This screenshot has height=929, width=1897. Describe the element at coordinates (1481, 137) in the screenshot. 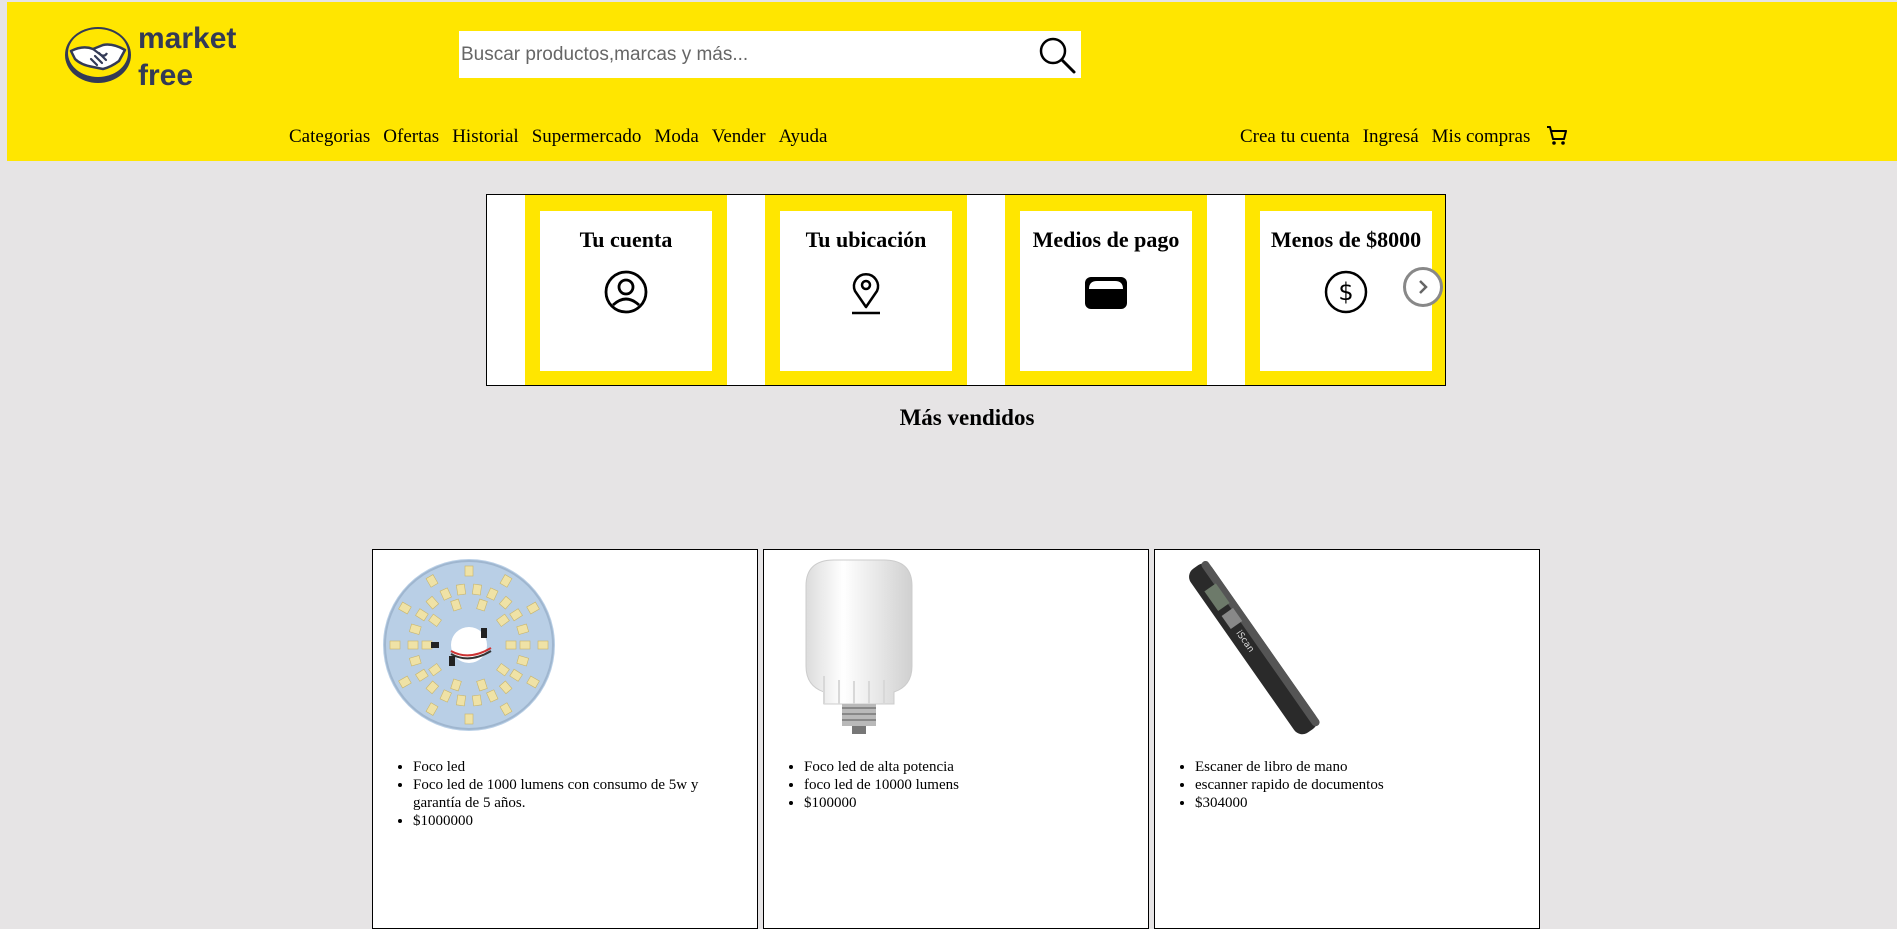

I see `nav-mis-compras: Mis compras` at that location.